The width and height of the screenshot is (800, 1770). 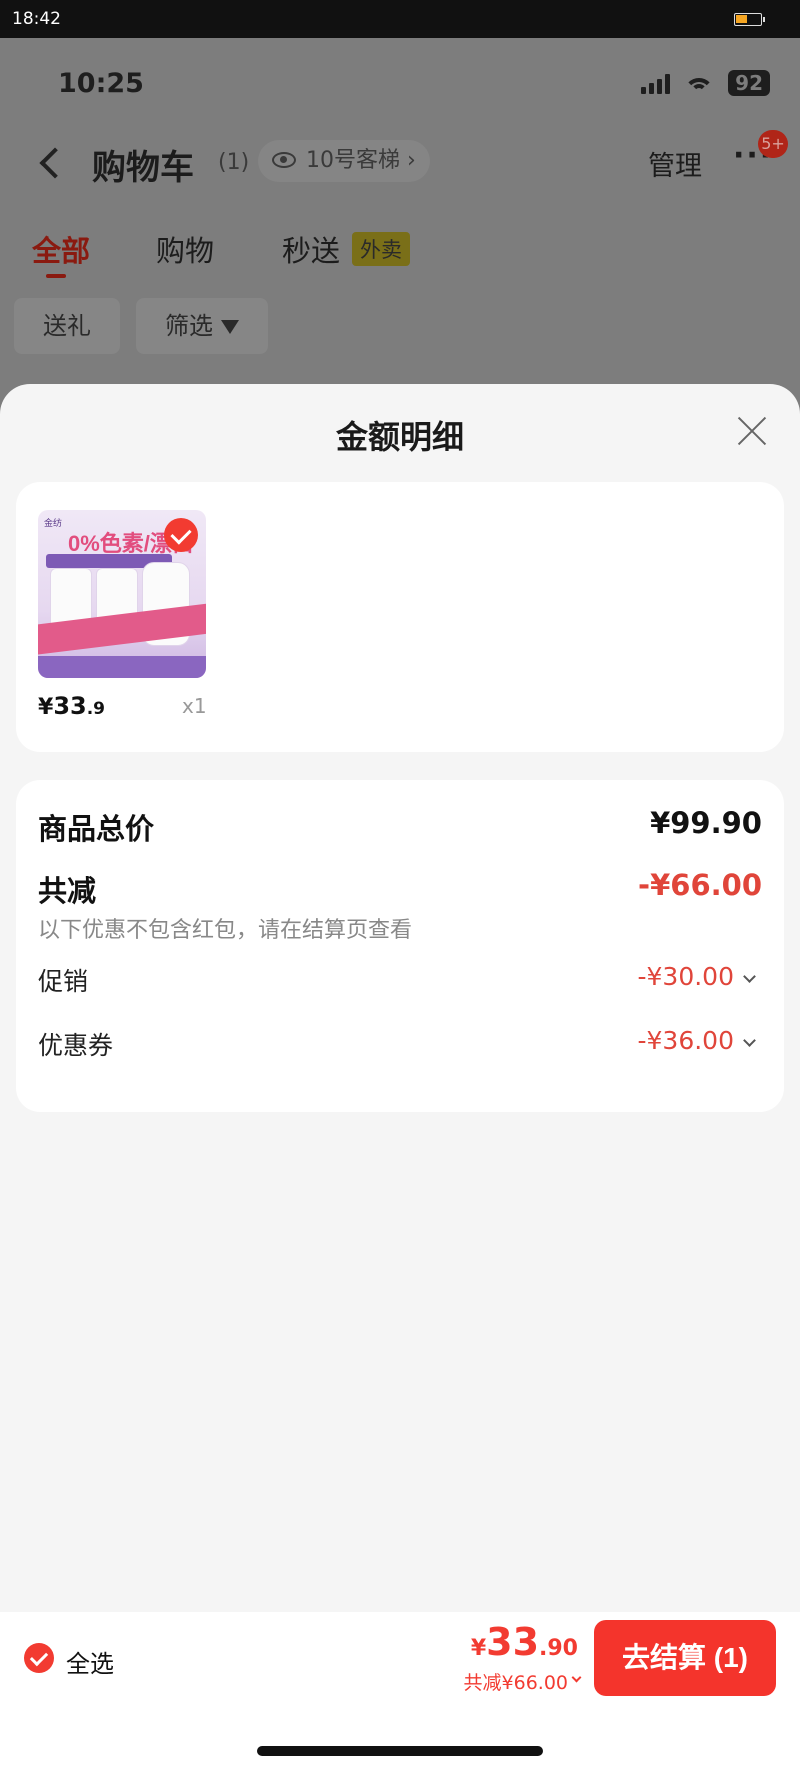 I want to click on chevron-right-icon: ›, so click(x=411, y=160).